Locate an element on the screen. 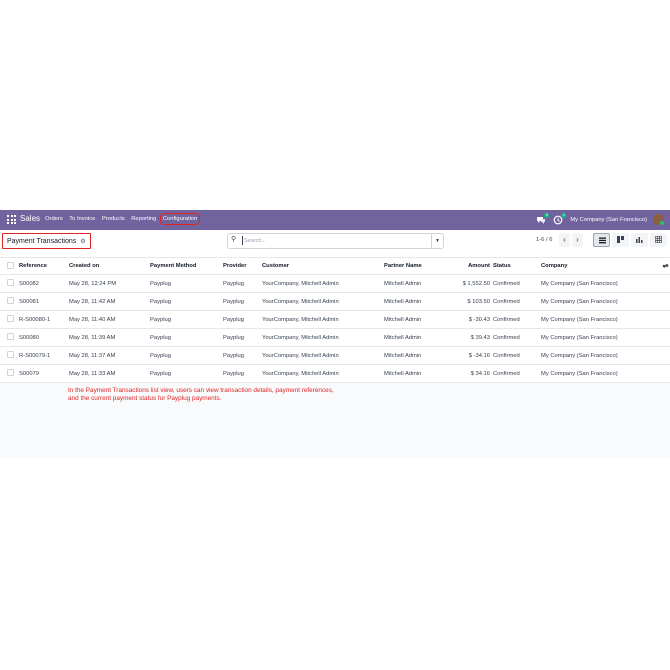  view-switcher is located at coordinates (631, 240).